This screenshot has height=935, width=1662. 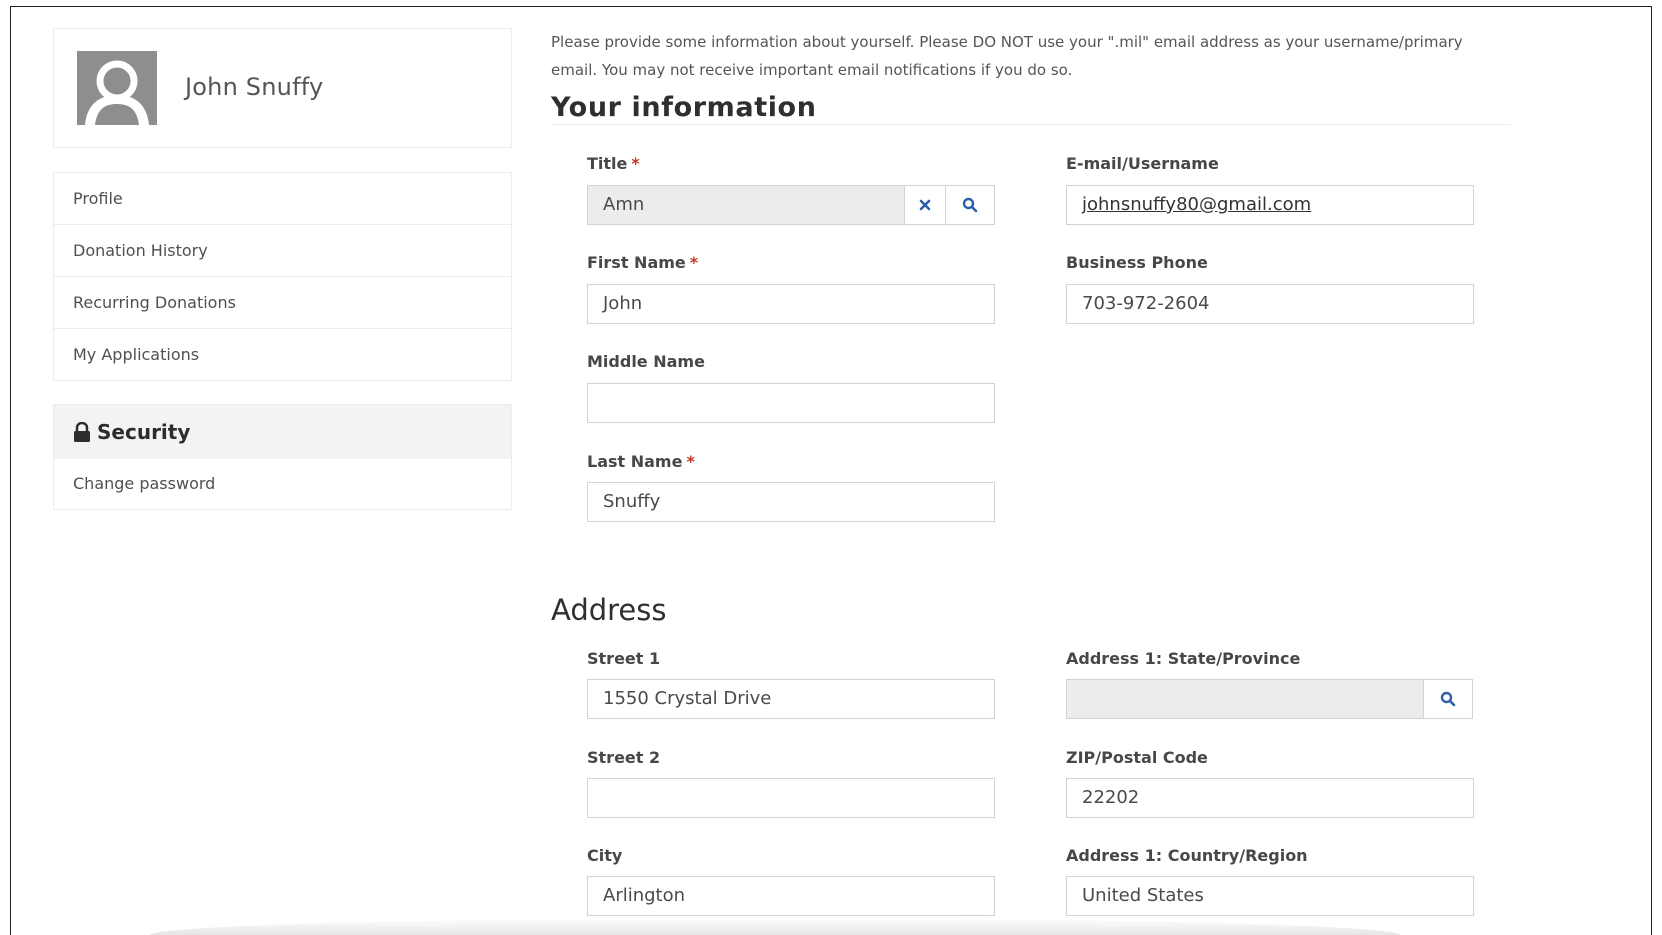 What do you see at coordinates (636, 262) in the screenshot?
I see `first-name-label-text: First Name` at bounding box center [636, 262].